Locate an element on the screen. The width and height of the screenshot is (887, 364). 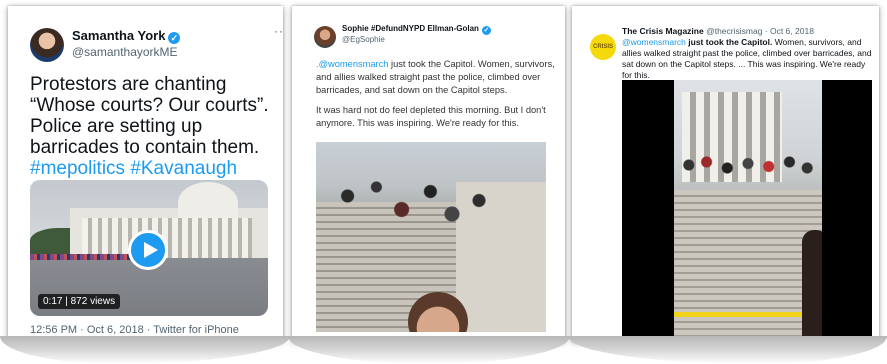
author-name: Sophie #DefundNYPD Ellman-Golan ✓ is located at coordinates (416, 29).